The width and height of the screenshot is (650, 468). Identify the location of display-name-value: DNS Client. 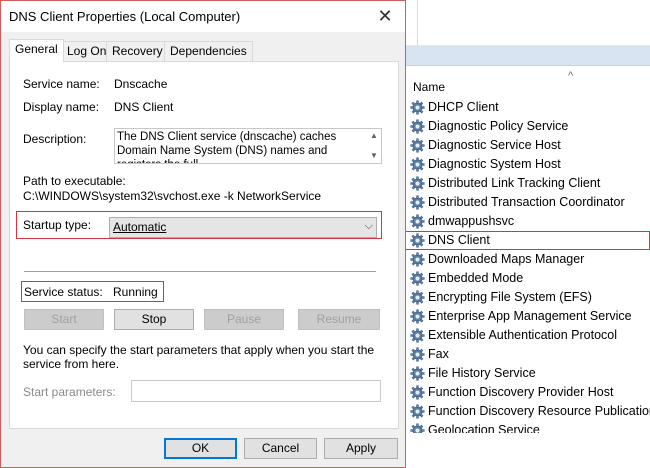
(144, 107).